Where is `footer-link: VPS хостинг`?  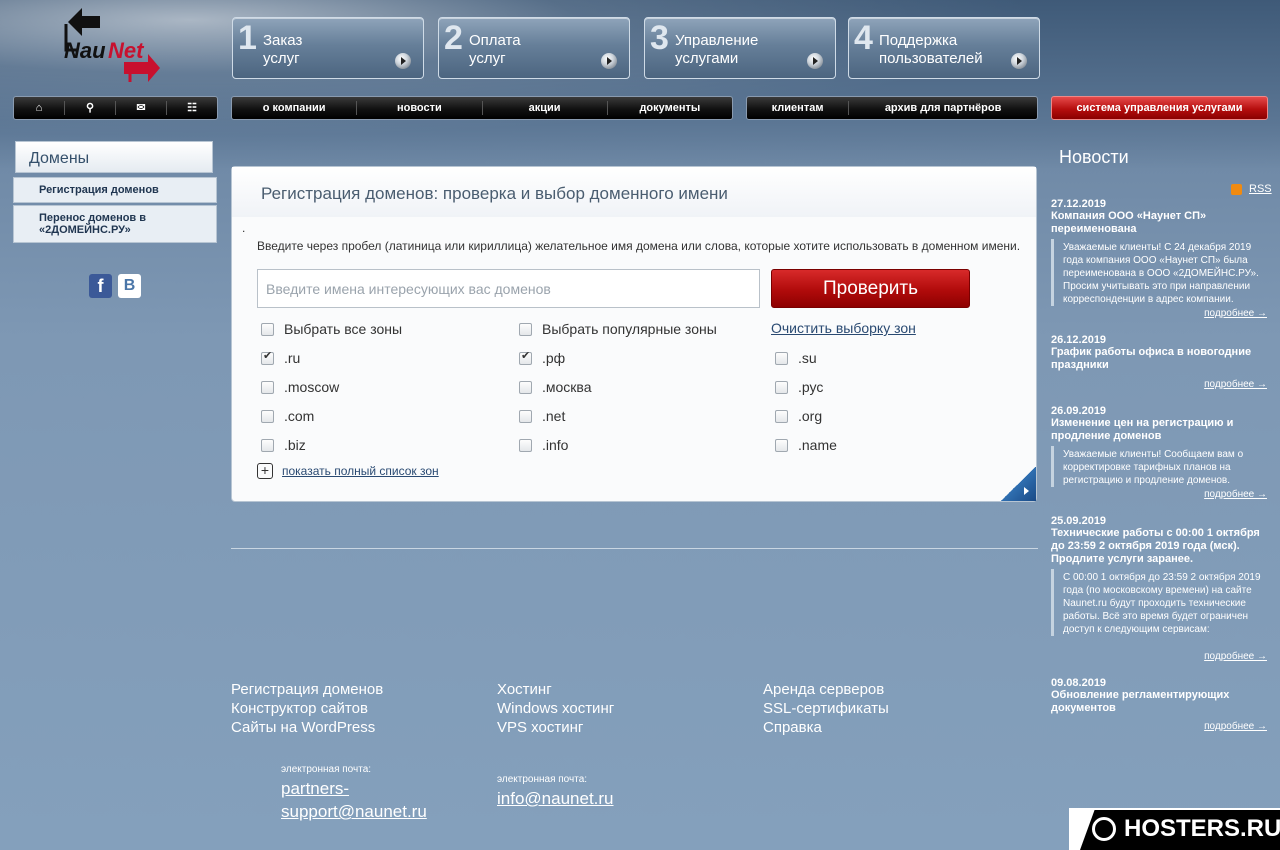
footer-link: VPS хостинг is located at coordinates (555, 727).